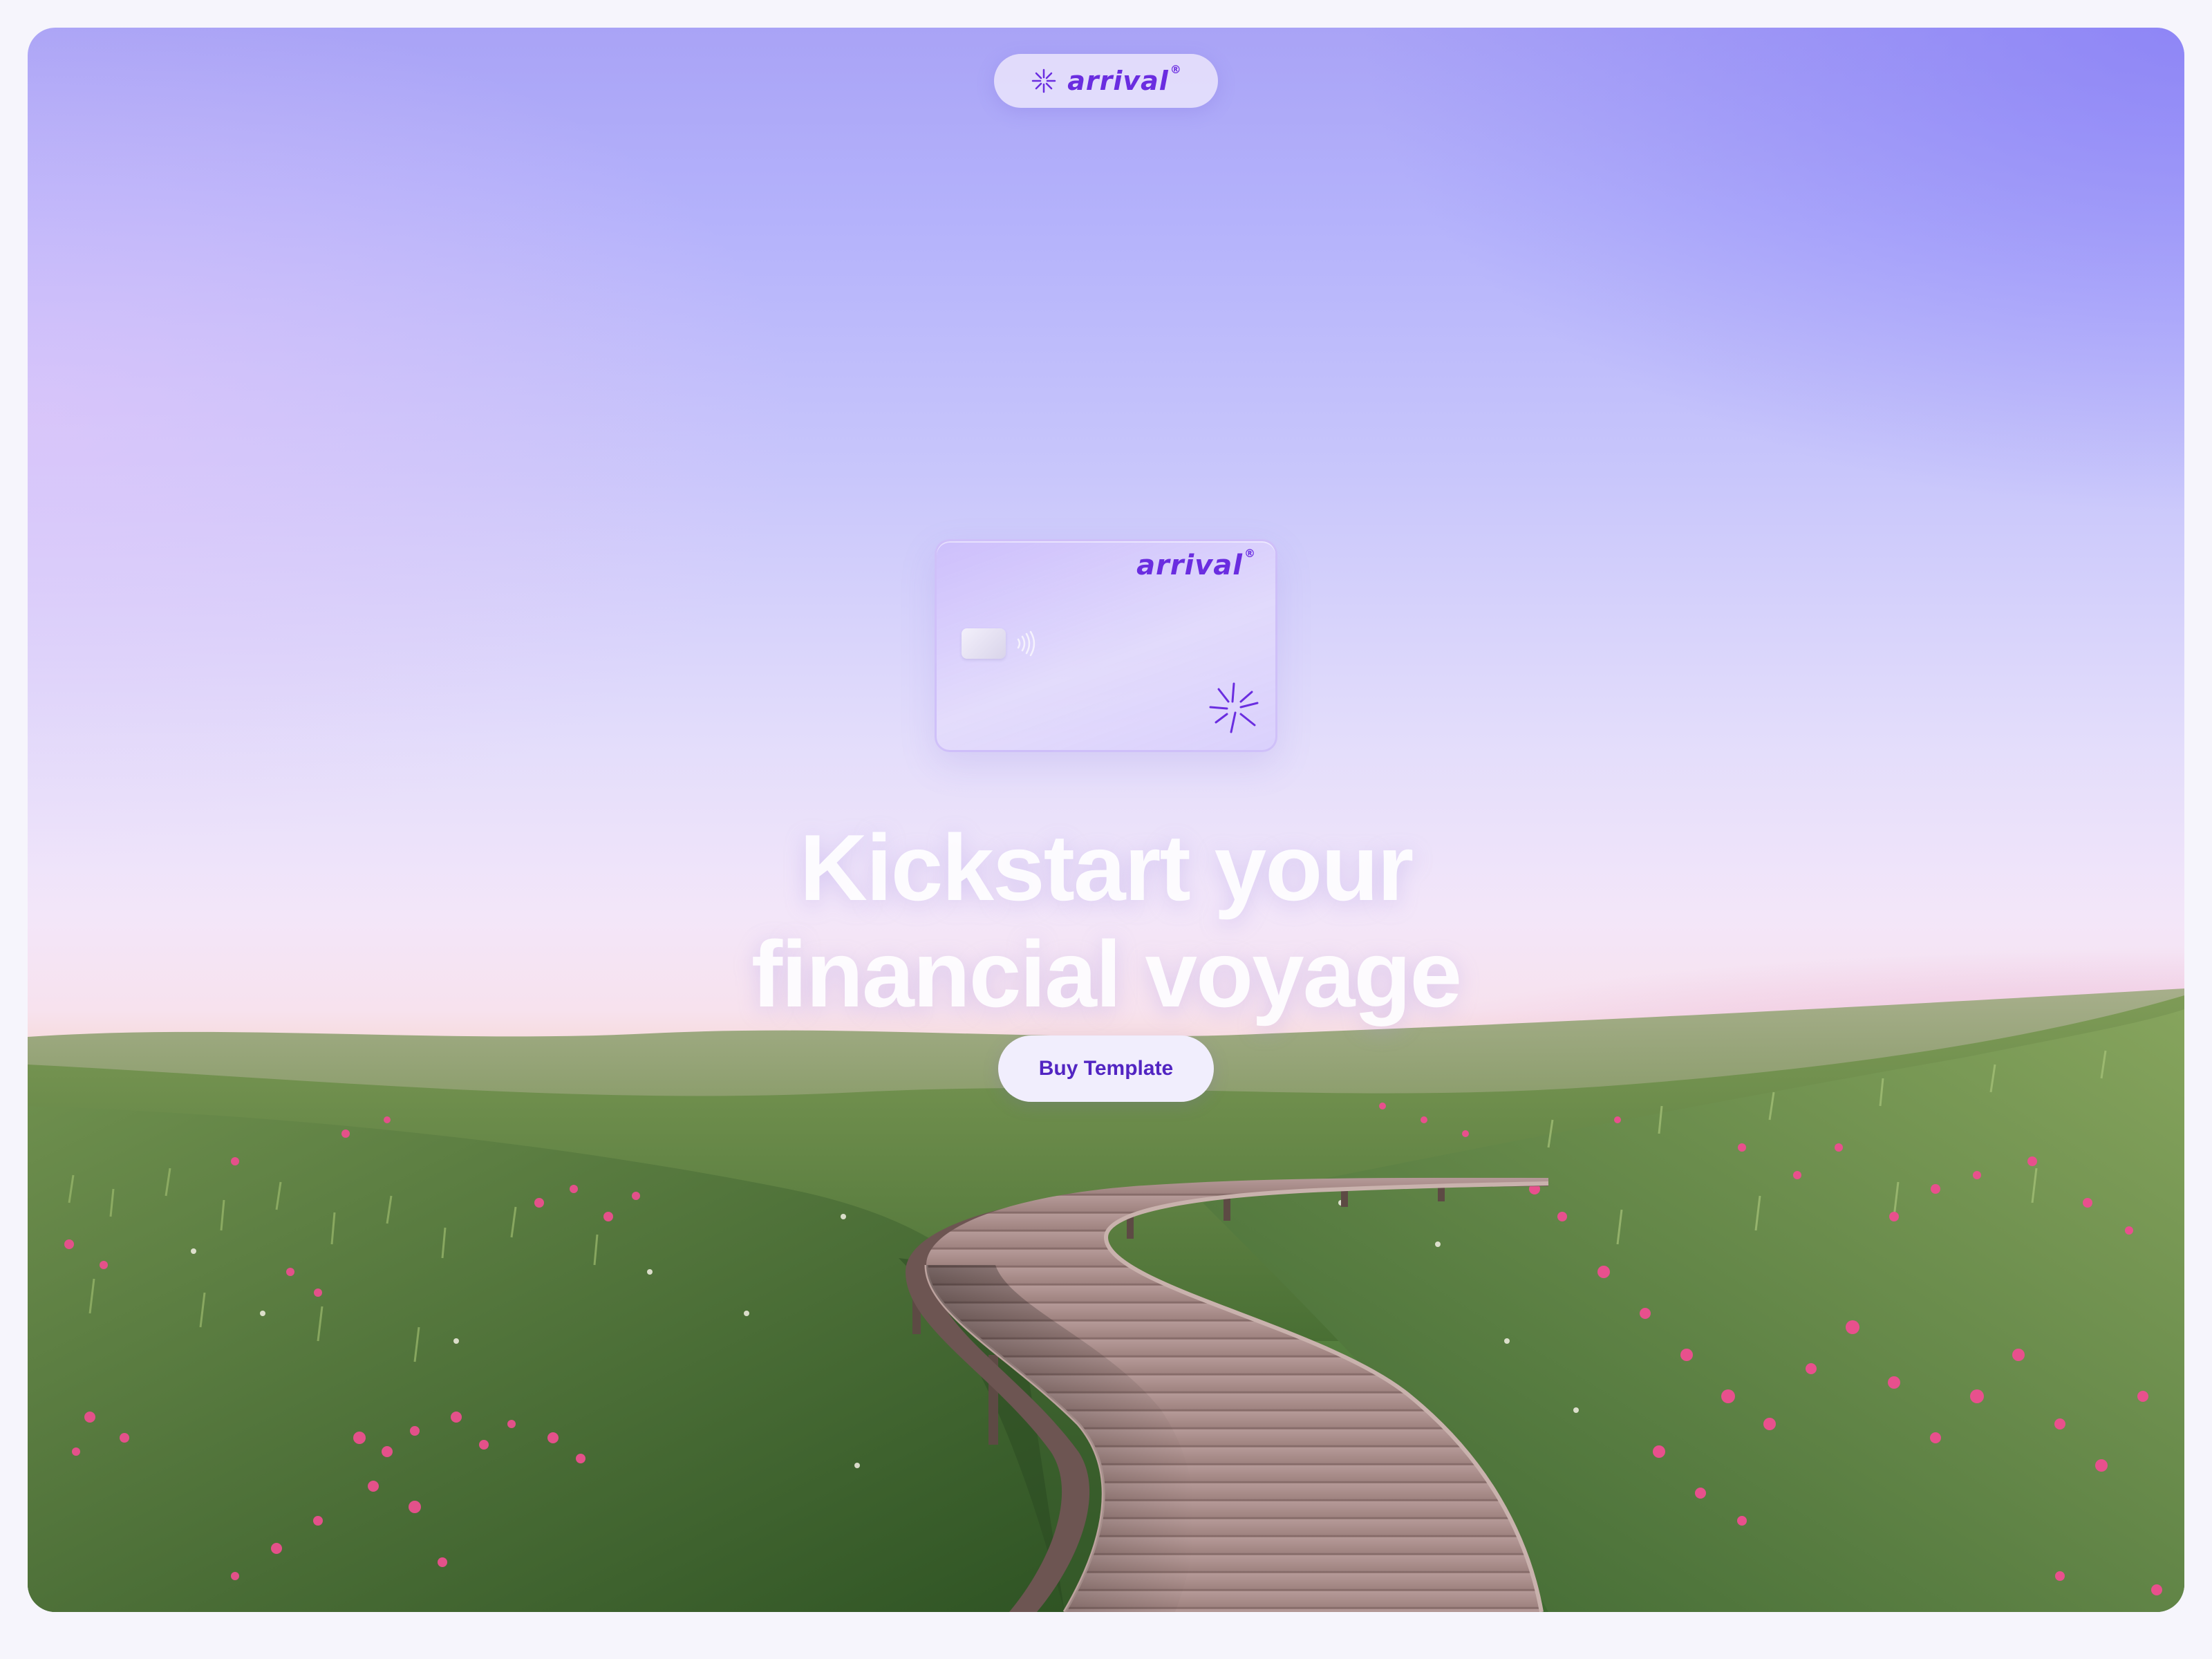 This screenshot has width=2212, height=1659. I want to click on hero-headline-line-2: financial voyage, so click(1106, 974).